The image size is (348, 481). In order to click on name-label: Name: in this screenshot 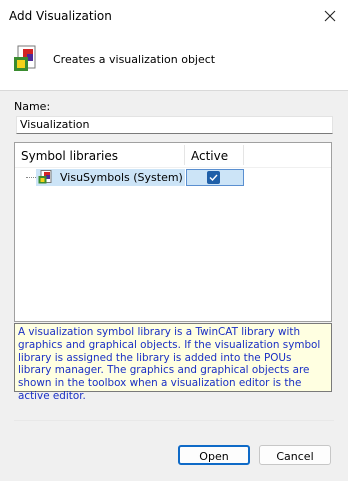, I will do `click(32, 106)`.